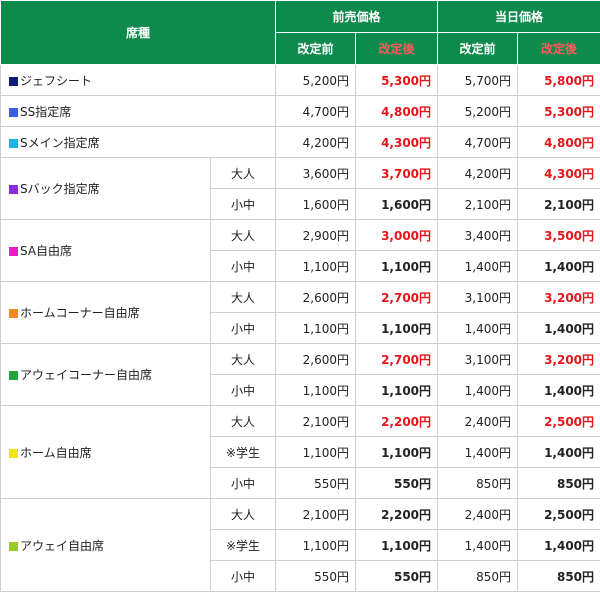  Describe the element at coordinates (105, 545) in the screenshot. I see `seat-cell: アウェイ自由席` at that location.